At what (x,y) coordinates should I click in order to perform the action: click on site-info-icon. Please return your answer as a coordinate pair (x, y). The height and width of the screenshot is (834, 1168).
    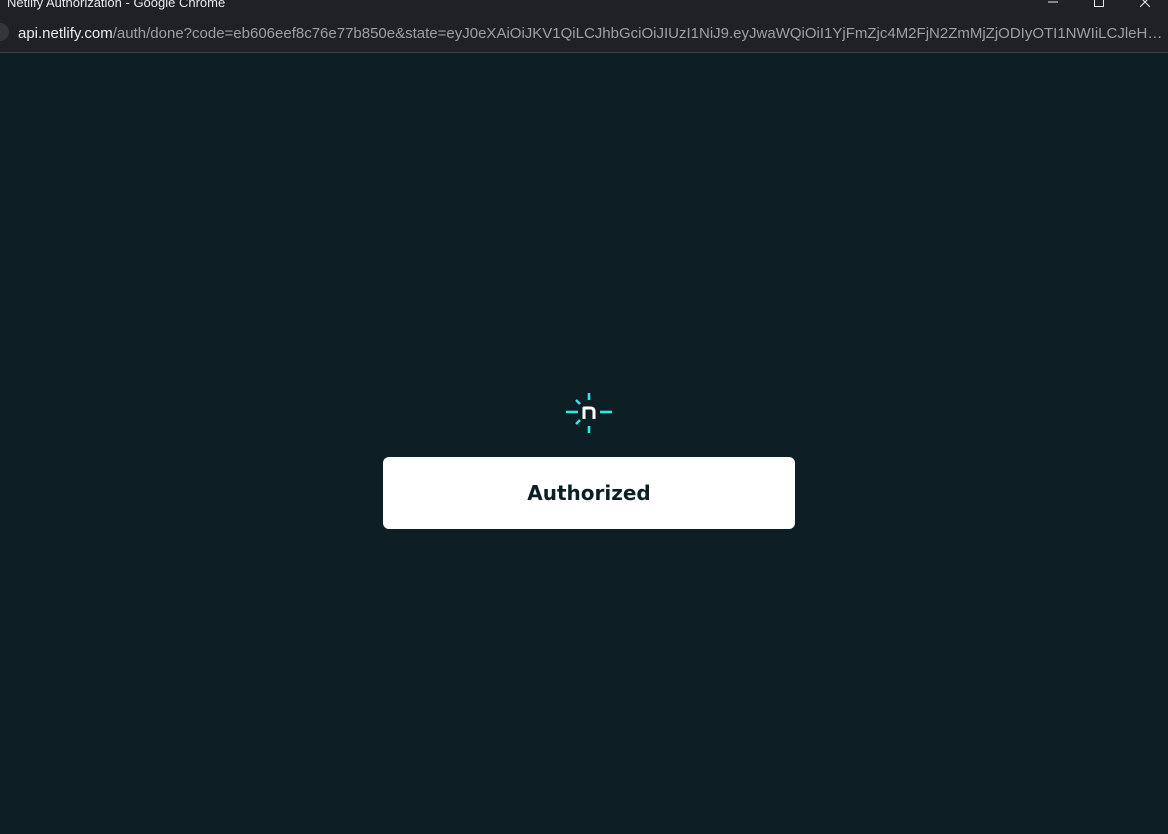
    Looking at the image, I should click on (4, 32).